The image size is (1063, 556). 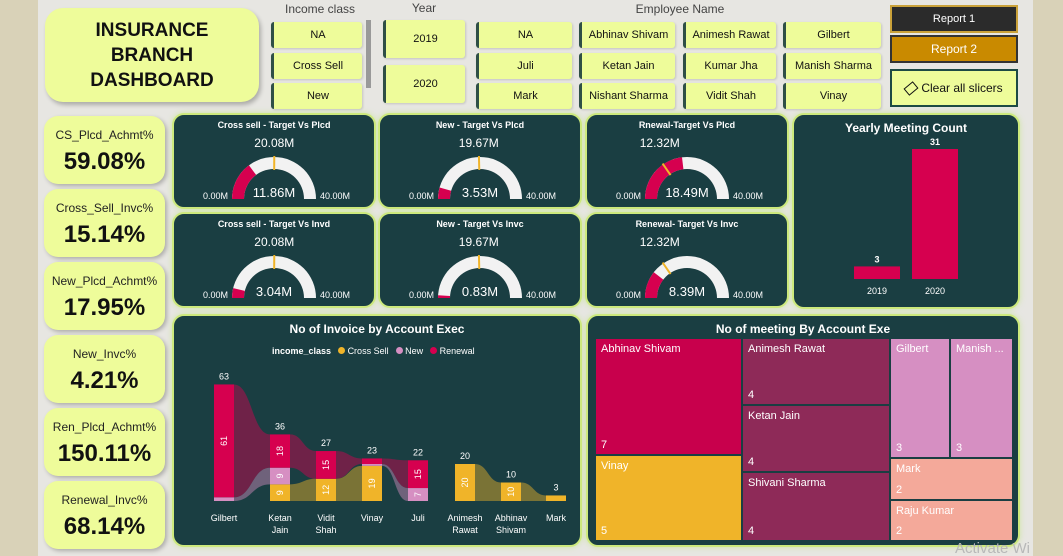 I want to click on gauge-target-label: 12.32M, so click(x=660, y=242).